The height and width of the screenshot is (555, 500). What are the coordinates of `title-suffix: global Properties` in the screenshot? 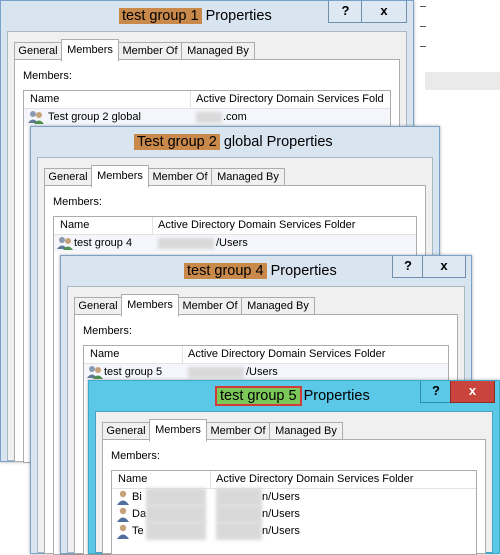 It's located at (276, 142).